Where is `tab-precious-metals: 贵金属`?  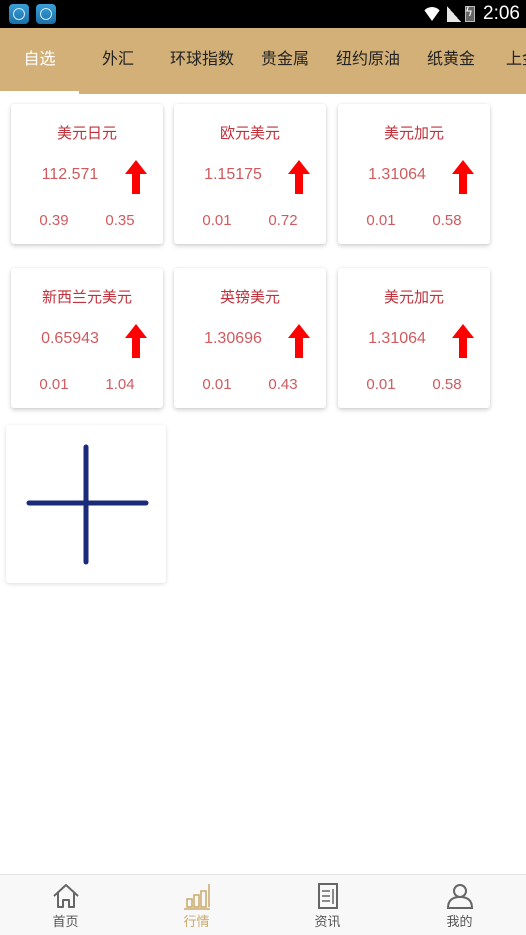 tab-precious-metals: 贵金属 is located at coordinates (285, 61).